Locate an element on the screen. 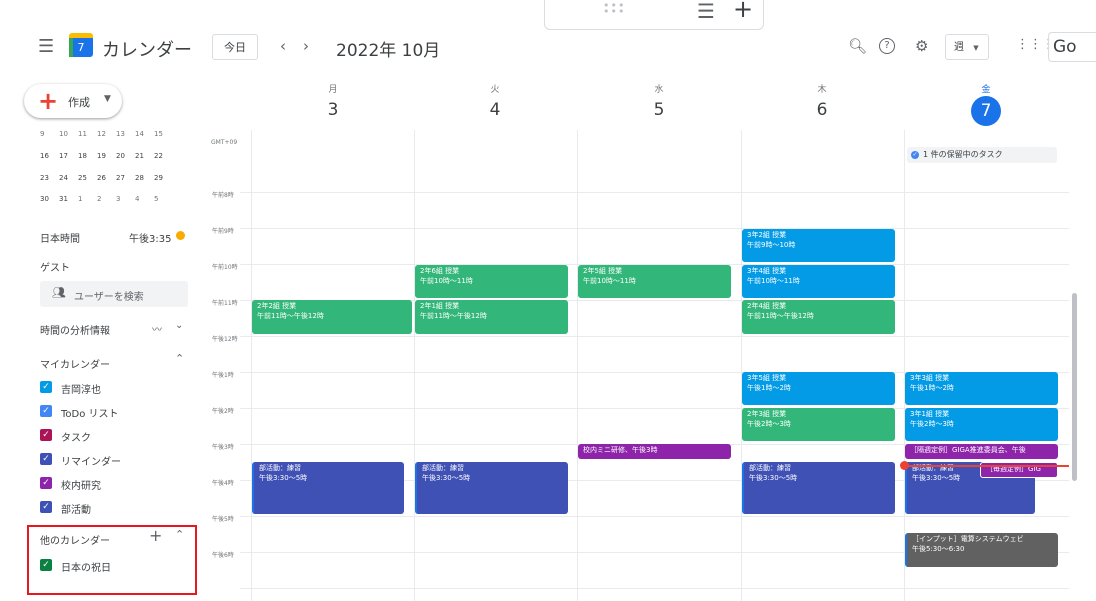 The height and width of the screenshot is (601, 1096). mini-day: 14 is located at coordinates (144, 133).